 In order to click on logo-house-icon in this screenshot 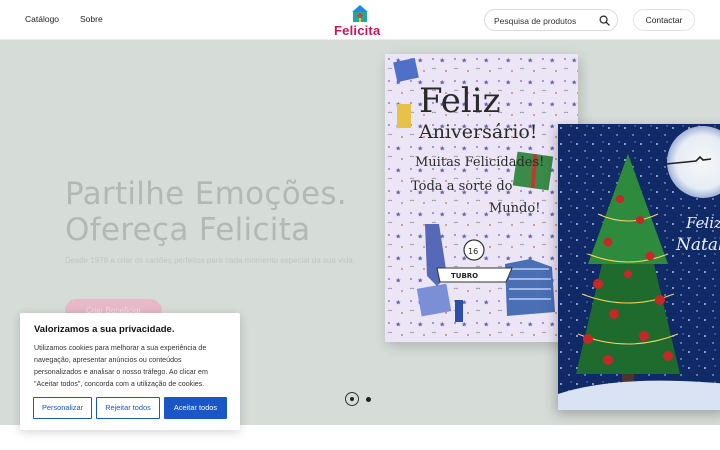, I will do `click(360, 13)`.